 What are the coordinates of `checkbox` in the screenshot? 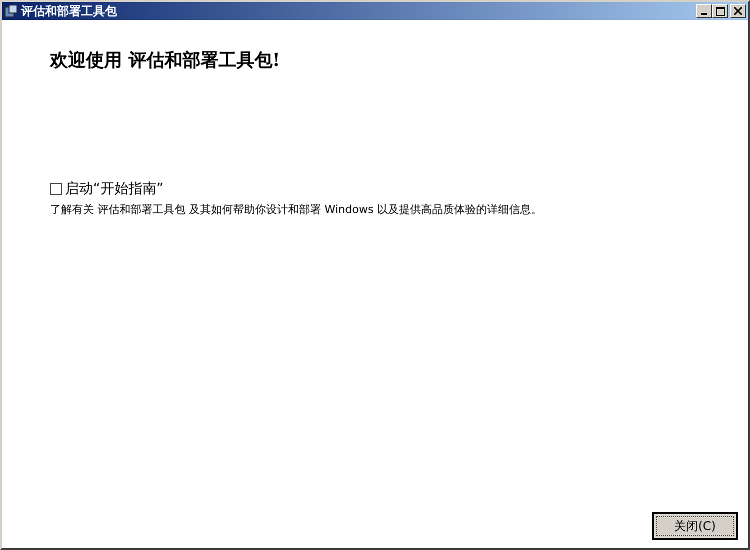 It's located at (56, 189).